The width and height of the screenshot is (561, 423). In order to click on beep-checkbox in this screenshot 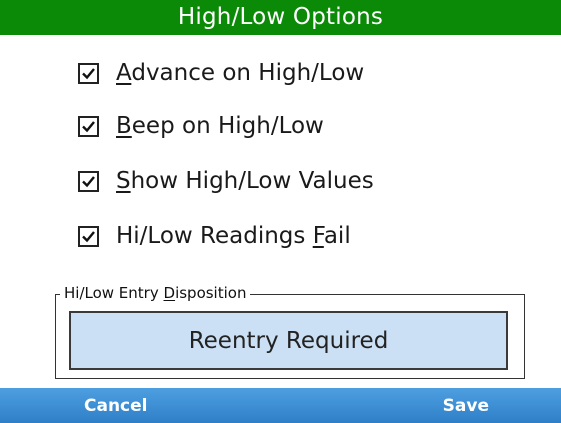, I will do `click(88, 126)`.